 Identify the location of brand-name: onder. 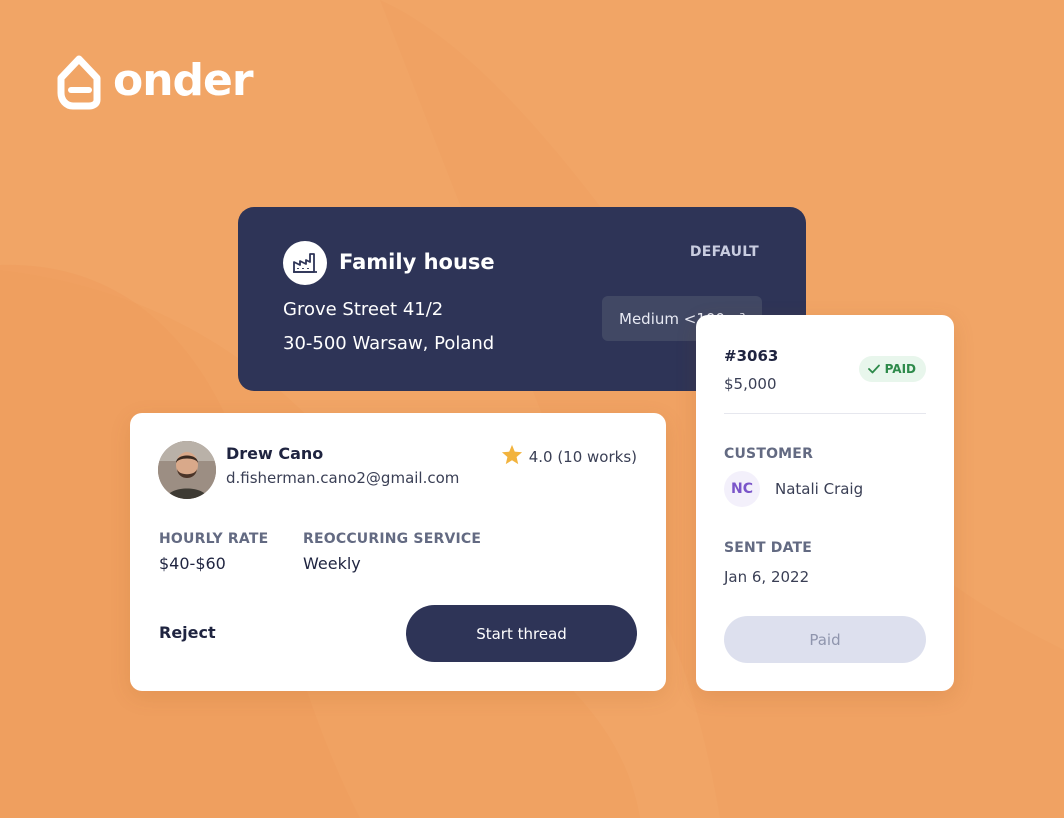
(183, 80).